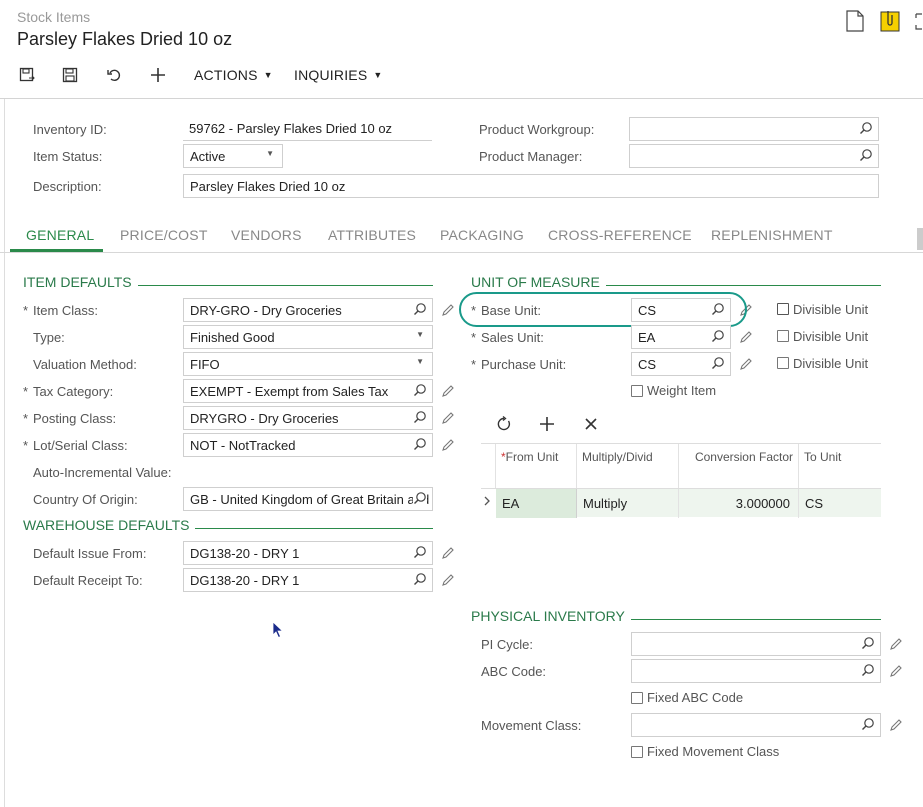 The width and height of the screenshot is (923, 807). Describe the element at coordinates (266, 310) in the screenshot. I see `item-class-value: DRY-GRO - Dry Groceries` at that location.